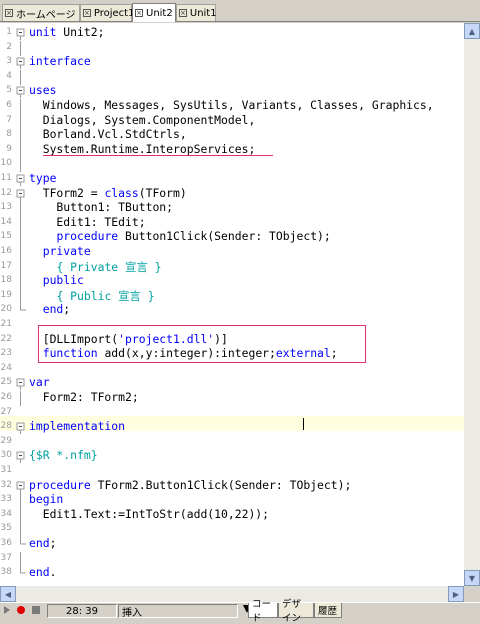 This screenshot has width=480, height=624. Describe the element at coordinates (232, 441) in the screenshot. I see `code-line: 29` at that location.